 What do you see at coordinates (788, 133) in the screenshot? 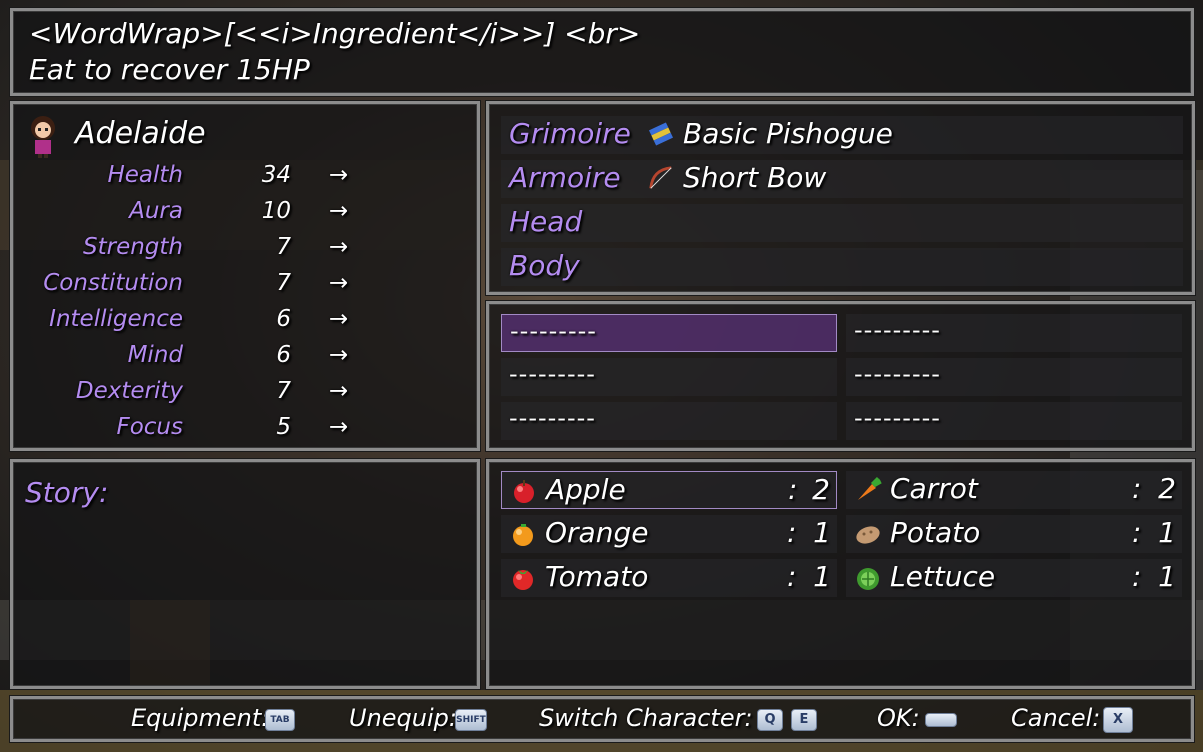
I see `slot-item: Basic Pishogue` at bounding box center [788, 133].